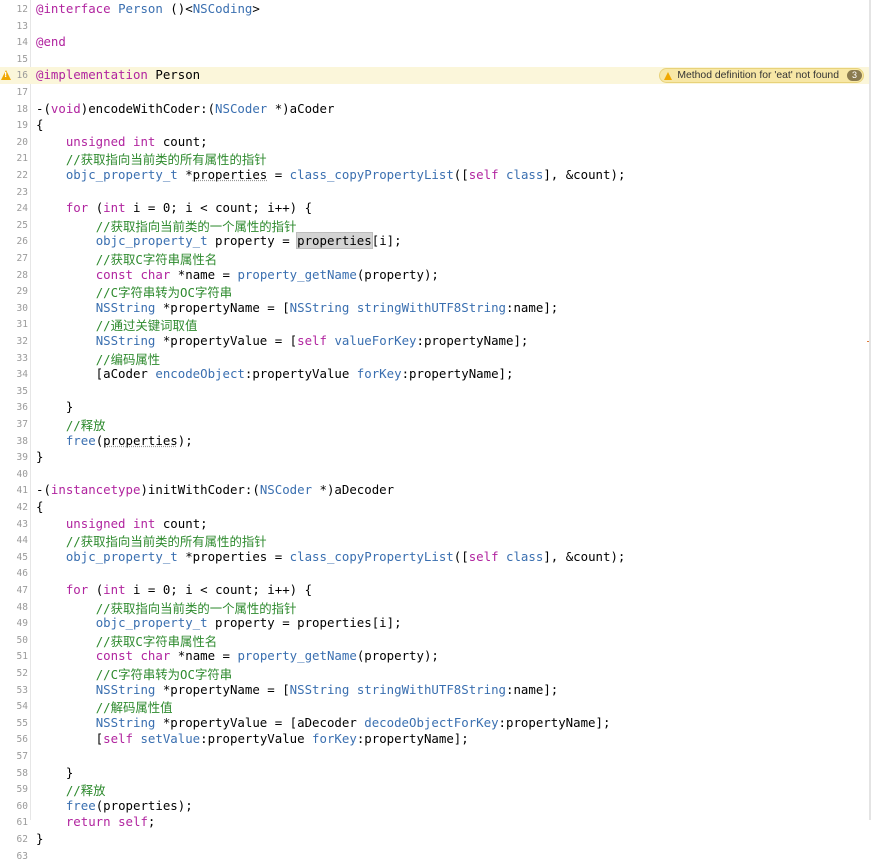  I want to click on code-token: Person, so click(140, 8).